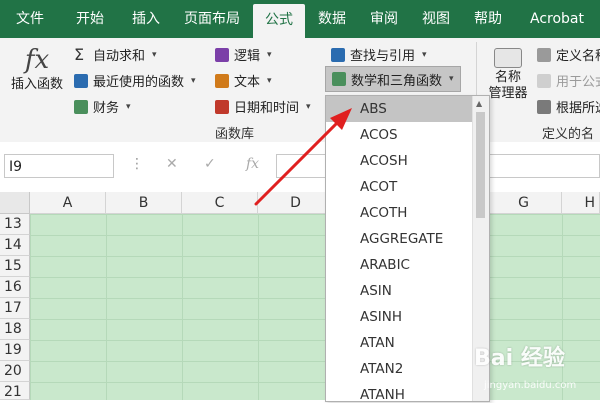  I want to click on datetime-button: 日期和时间 ▾, so click(263, 106).